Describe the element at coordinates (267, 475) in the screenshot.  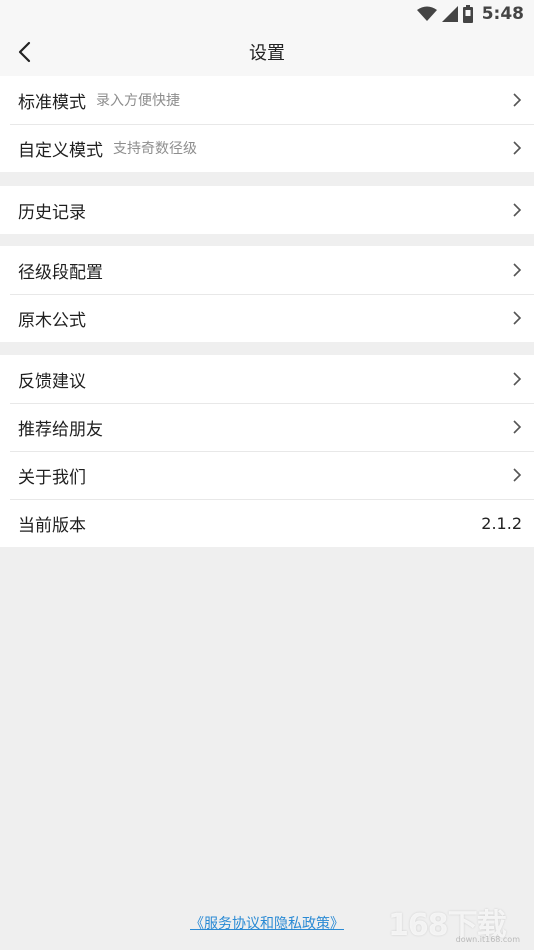
I see `row-about-us: 关于我们` at that location.